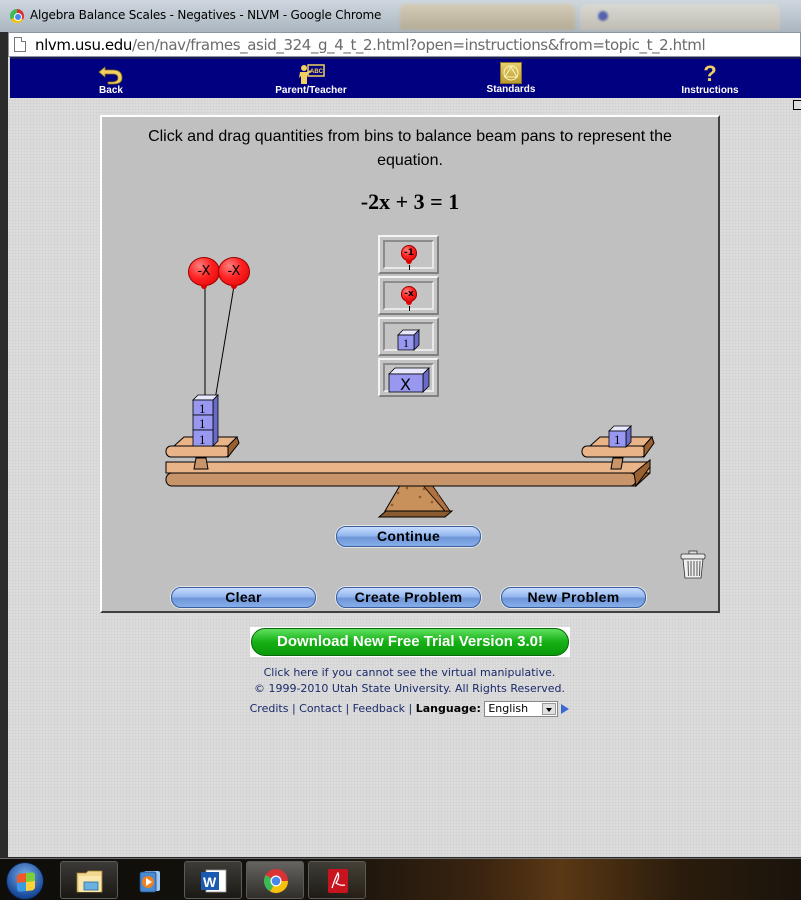 The width and height of the screenshot is (801, 900). What do you see at coordinates (320, 708) in the screenshot?
I see `contact-link: Contact` at bounding box center [320, 708].